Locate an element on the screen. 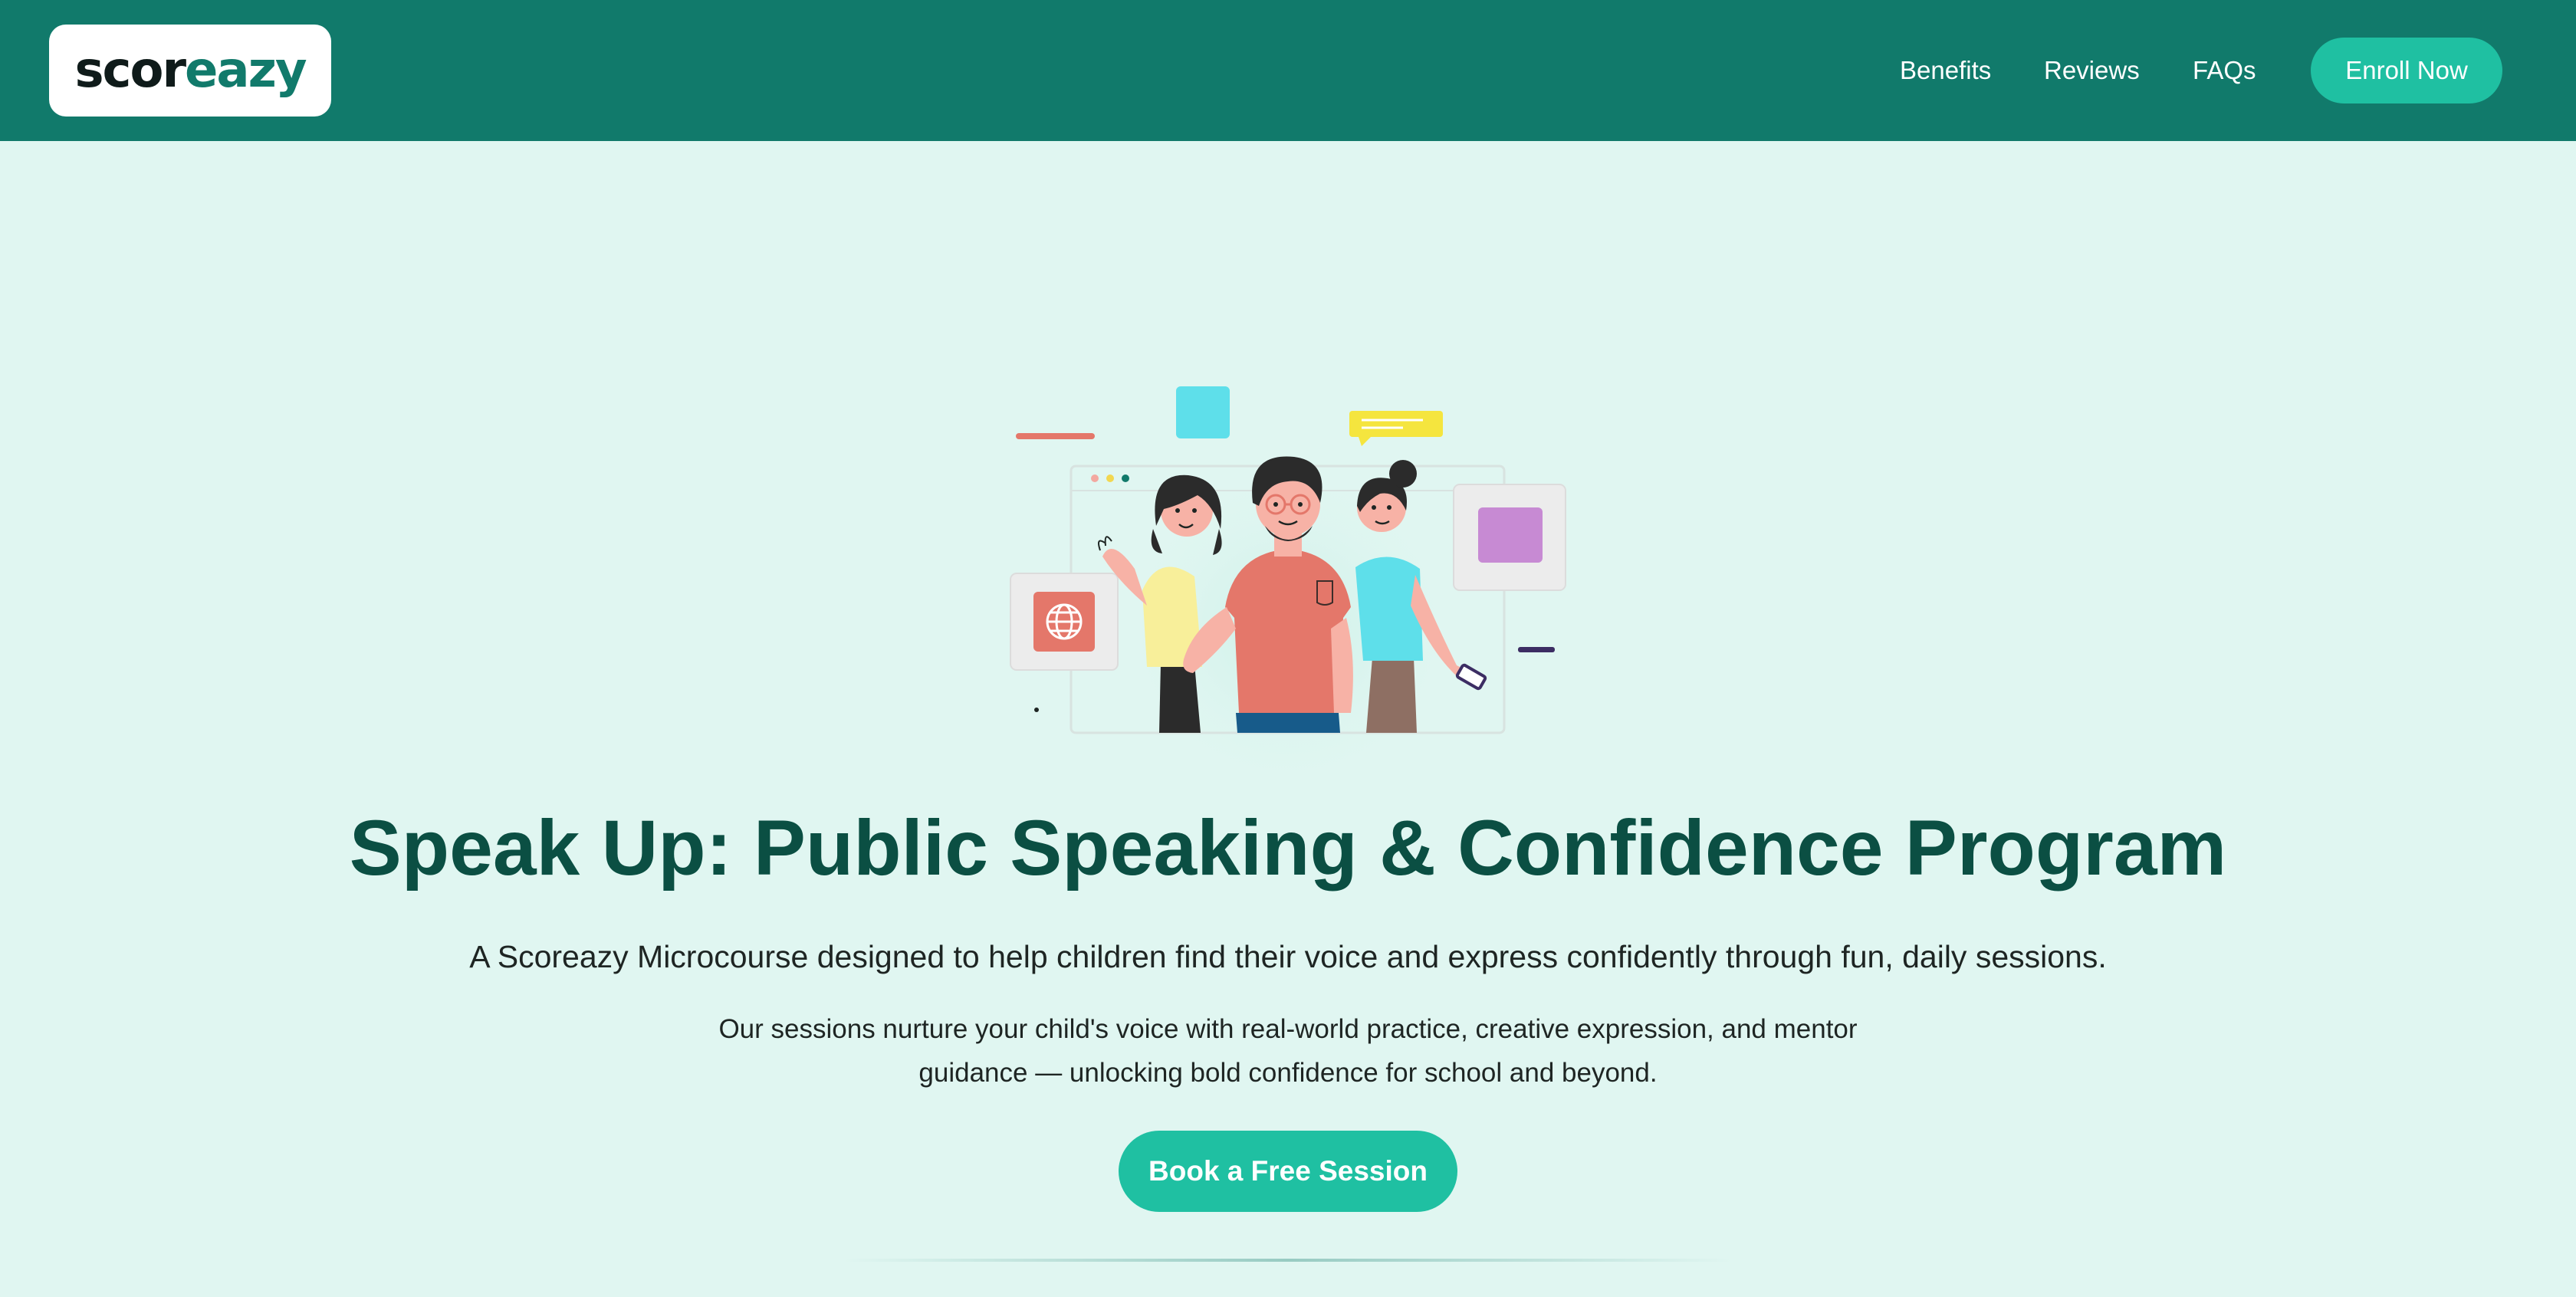 Image resolution: width=2576 pixels, height=1297 pixels. logo-text-part1: scor is located at coordinates (130, 70).